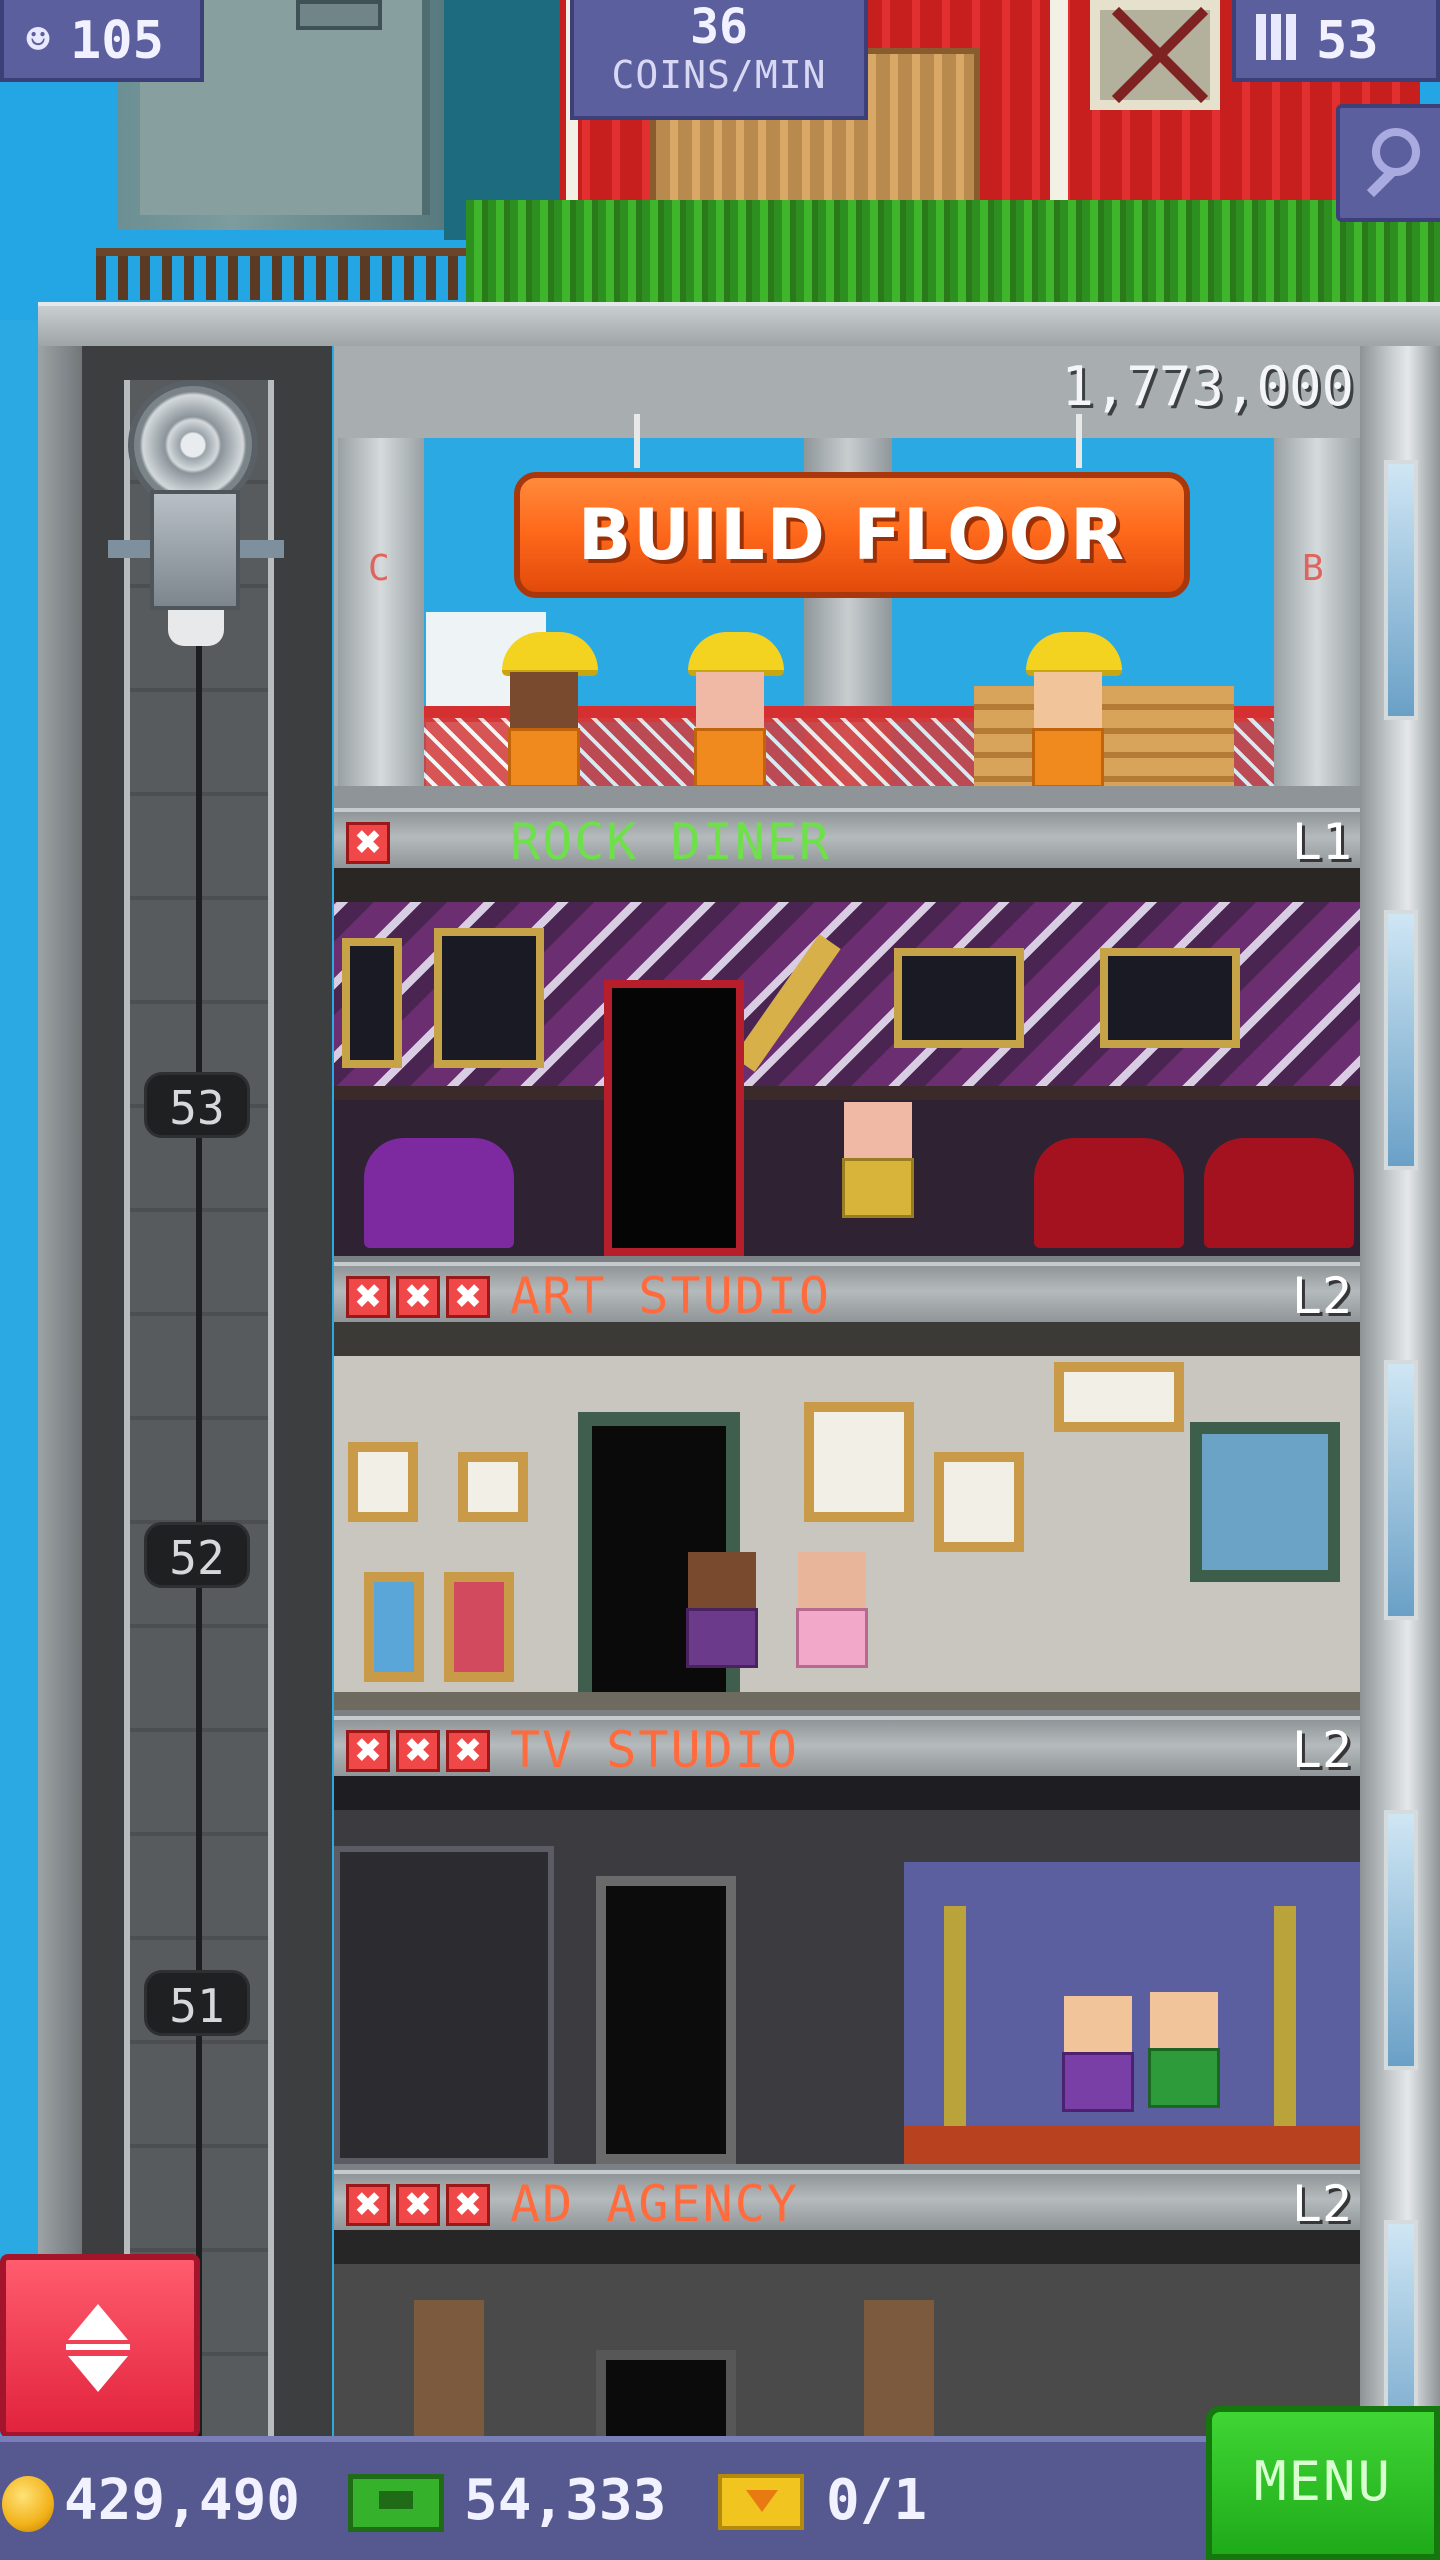 The width and height of the screenshot is (1440, 2560). I want to click on floor-room-art-studio, so click(847, 1516).